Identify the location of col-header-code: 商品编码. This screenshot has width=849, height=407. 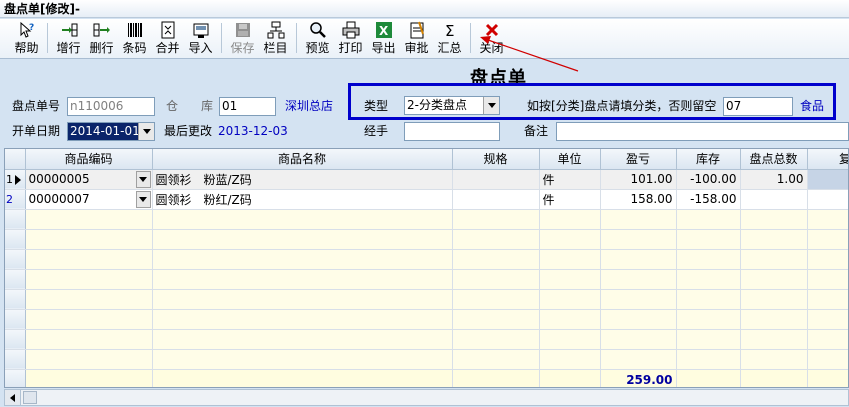
(89, 159).